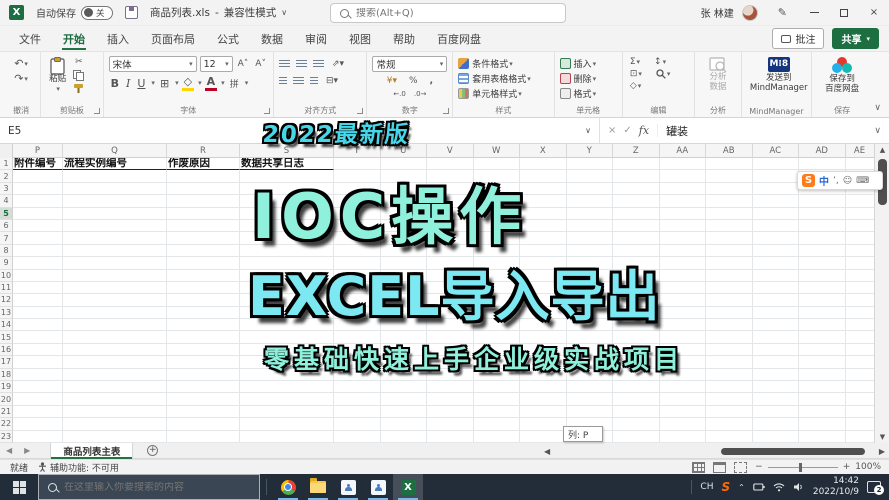 The image size is (889, 500). Describe the element at coordinates (682, 325) in the screenshot. I see `cell-AA14` at that location.